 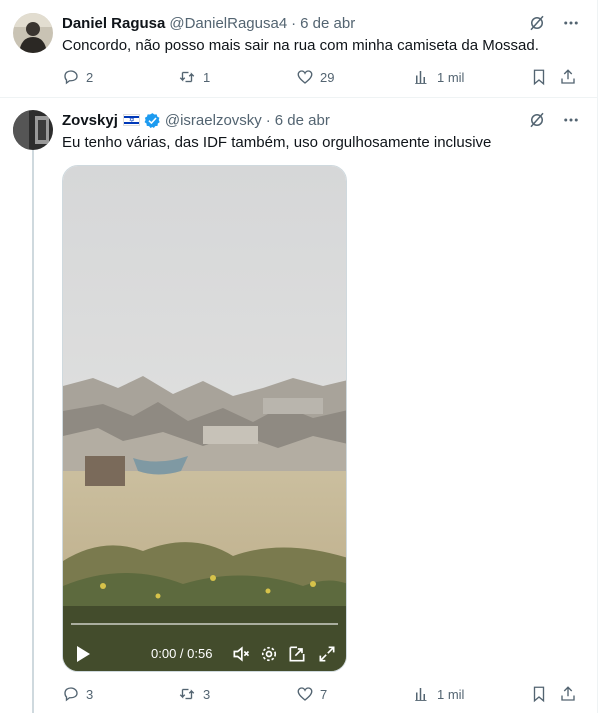 I want to click on reply-button: 2, so click(x=77, y=77).